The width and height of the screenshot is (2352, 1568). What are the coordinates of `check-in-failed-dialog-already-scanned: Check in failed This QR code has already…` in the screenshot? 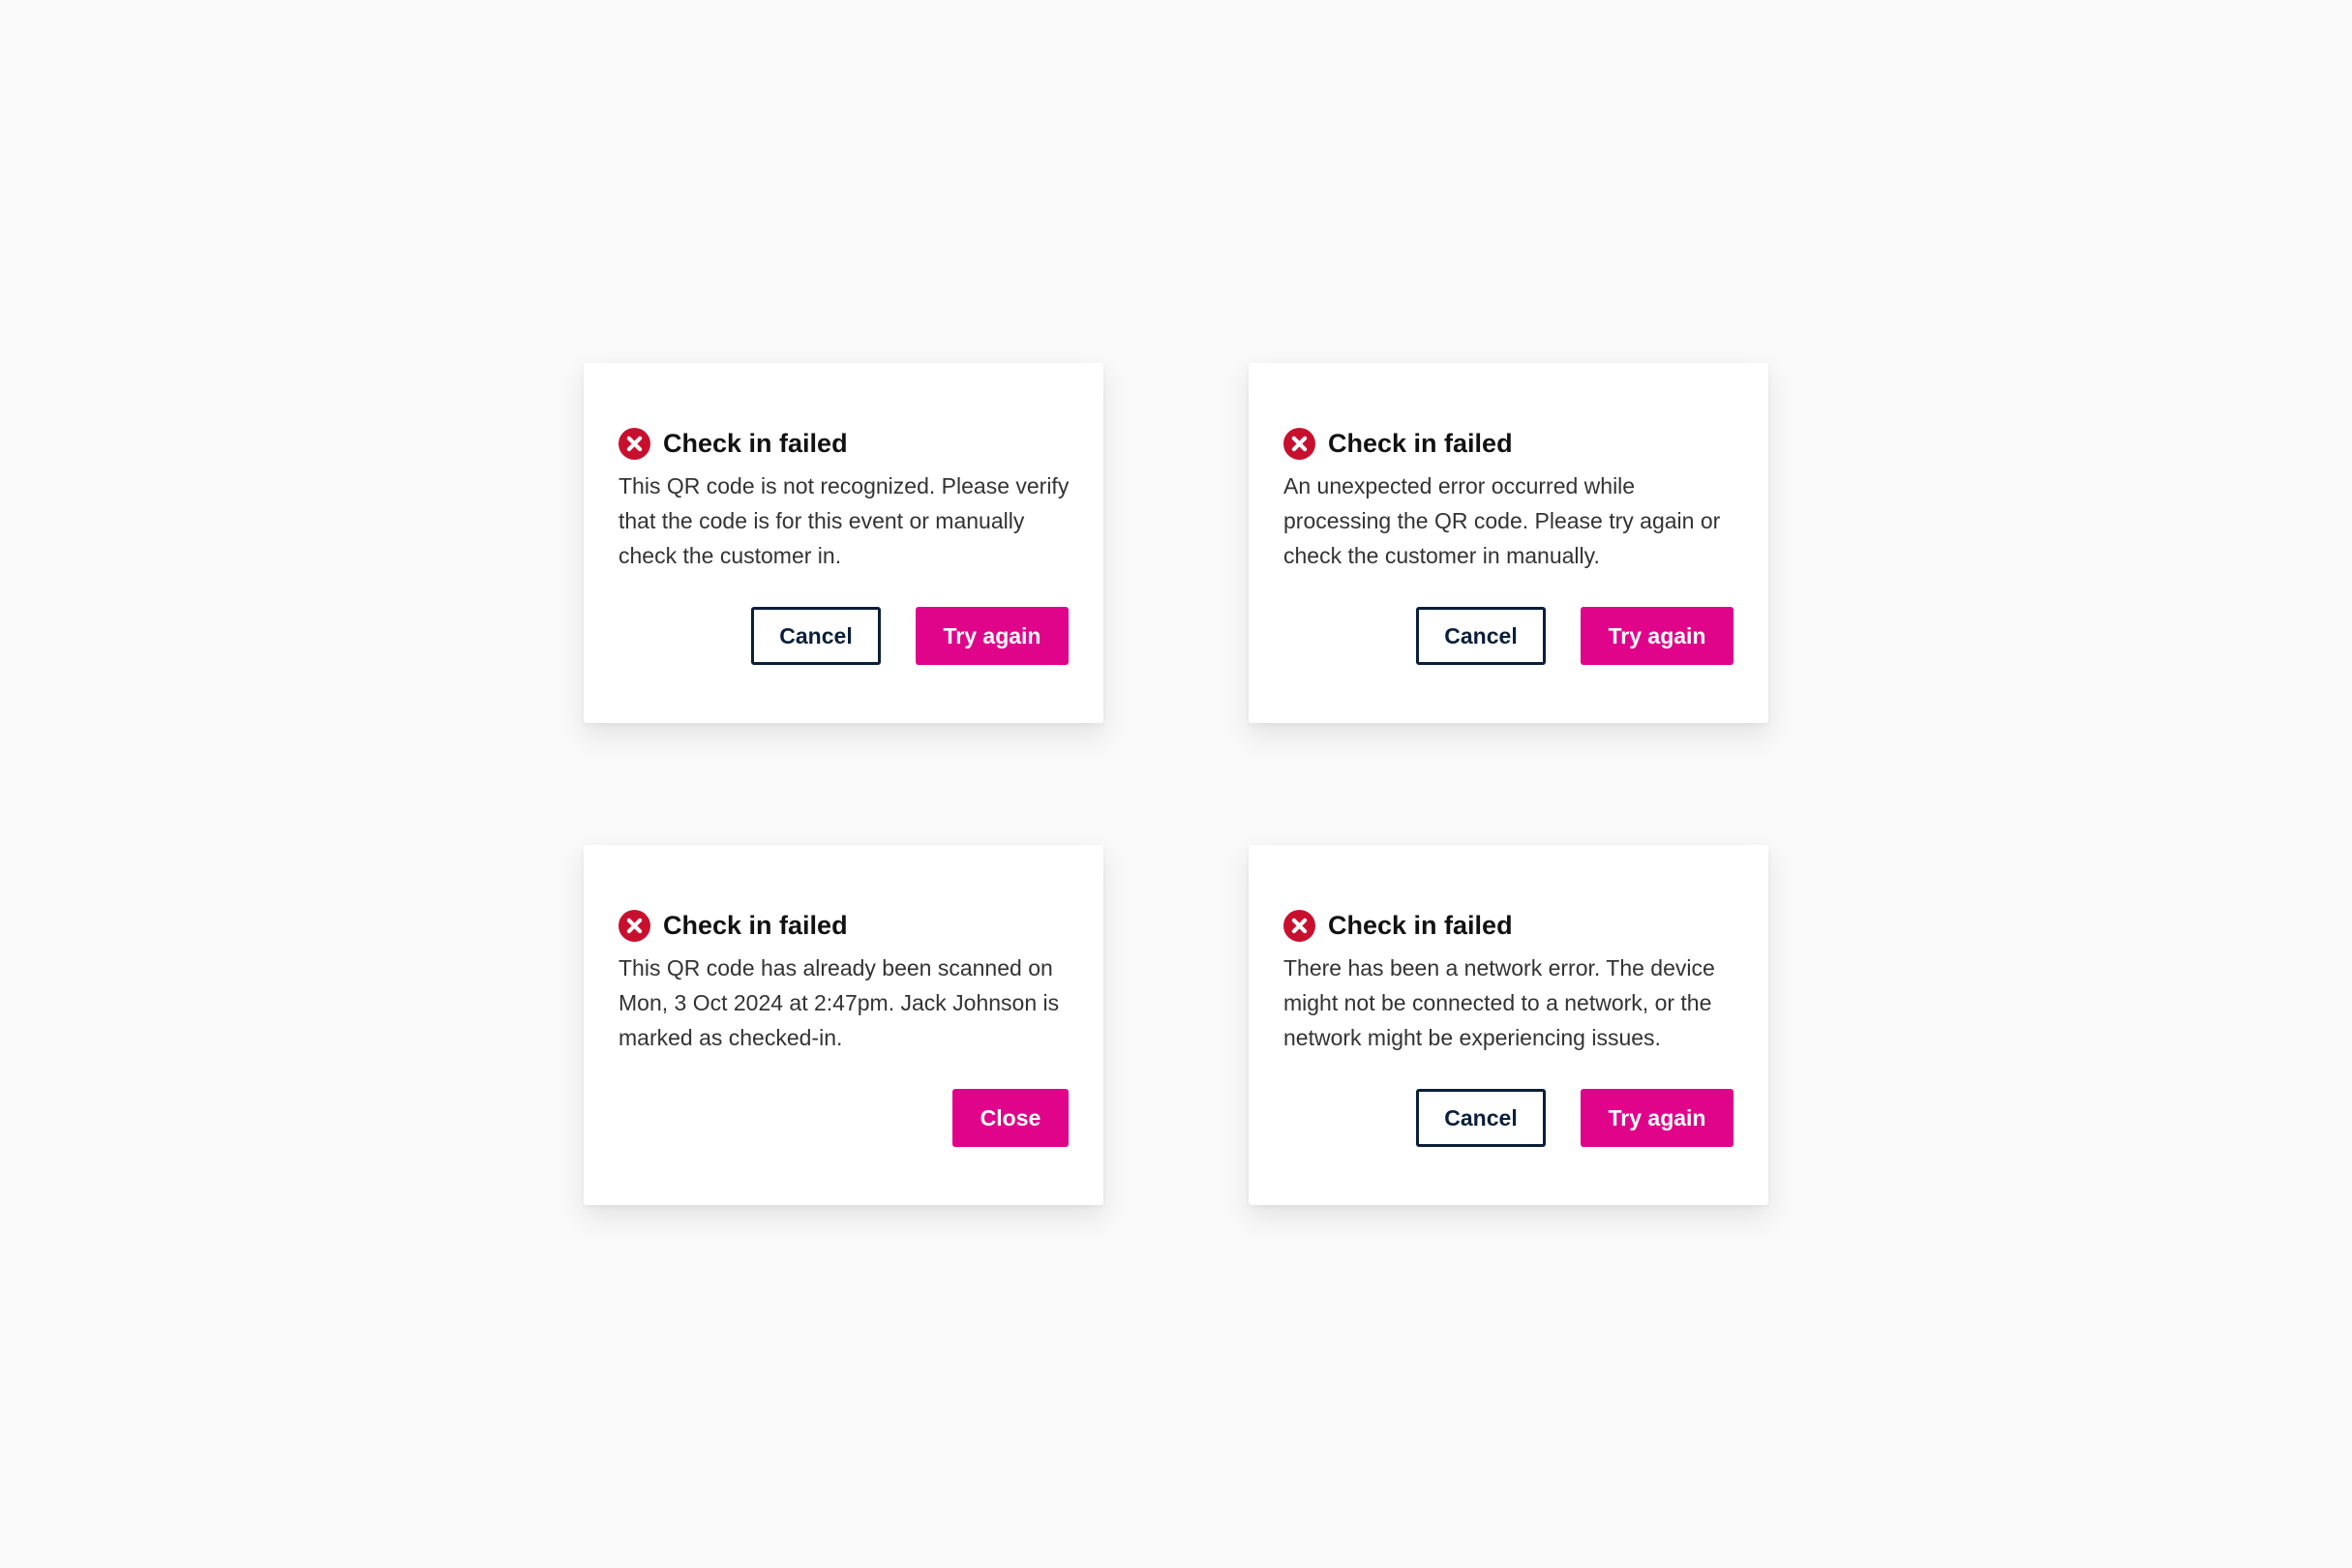 It's located at (843, 1025).